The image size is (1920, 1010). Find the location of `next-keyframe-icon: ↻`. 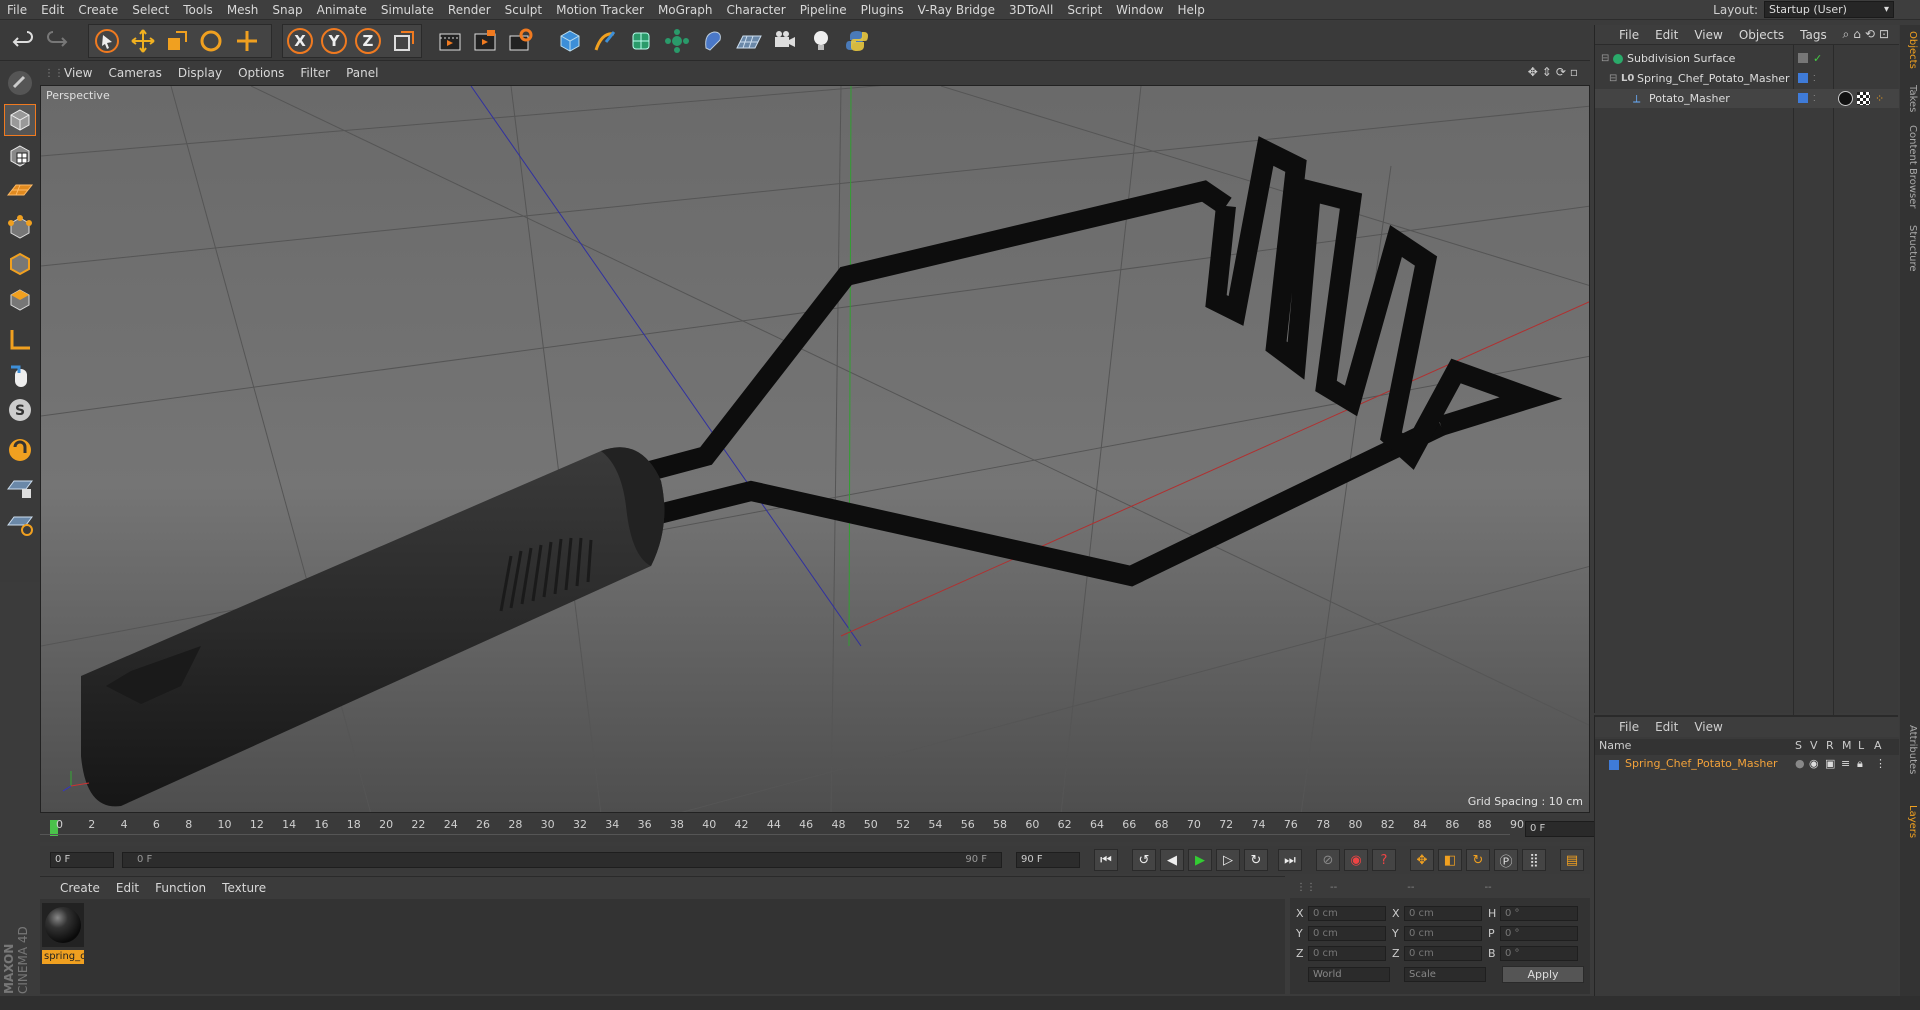

next-keyframe-icon: ↻ is located at coordinates (1256, 860).